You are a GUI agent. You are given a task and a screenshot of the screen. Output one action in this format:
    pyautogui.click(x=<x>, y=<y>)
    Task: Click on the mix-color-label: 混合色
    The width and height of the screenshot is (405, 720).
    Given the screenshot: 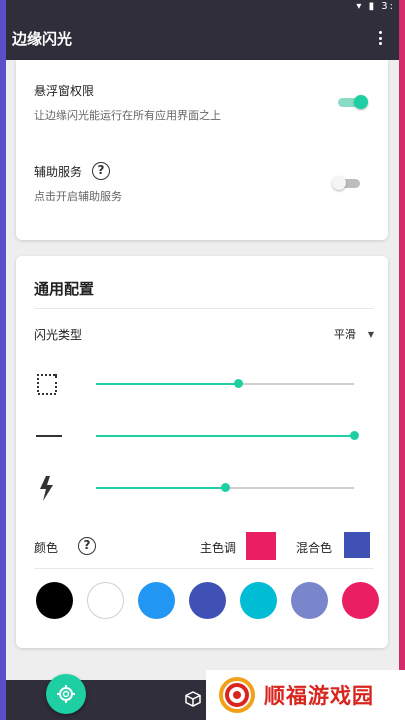 What is the action you would take?
    pyautogui.click(x=314, y=548)
    